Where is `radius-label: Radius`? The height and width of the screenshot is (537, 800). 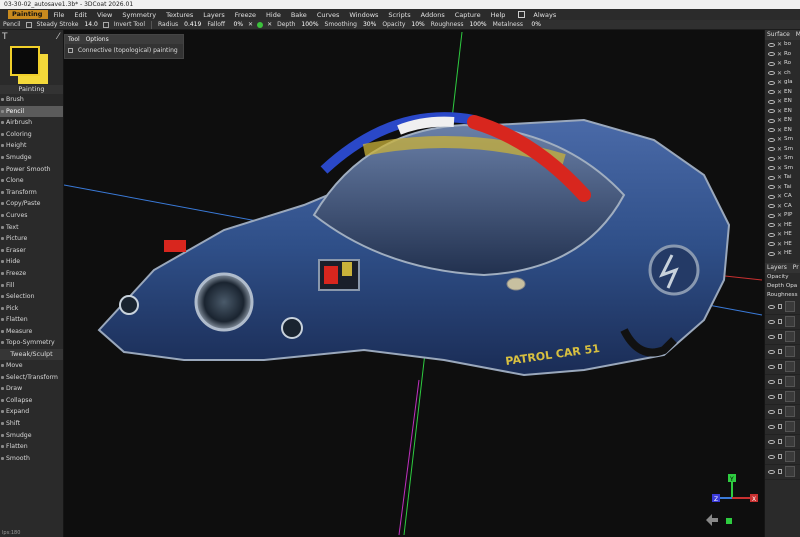 radius-label: Radius is located at coordinates (168, 24).